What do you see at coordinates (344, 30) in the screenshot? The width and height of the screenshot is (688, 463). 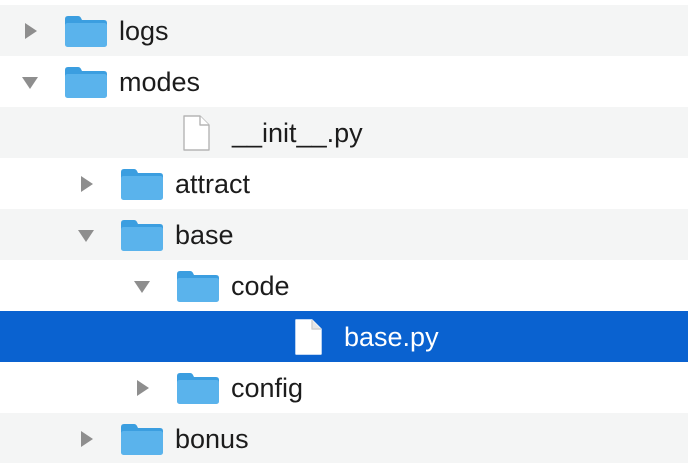 I see `tree-row: logs` at bounding box center [344, 30].